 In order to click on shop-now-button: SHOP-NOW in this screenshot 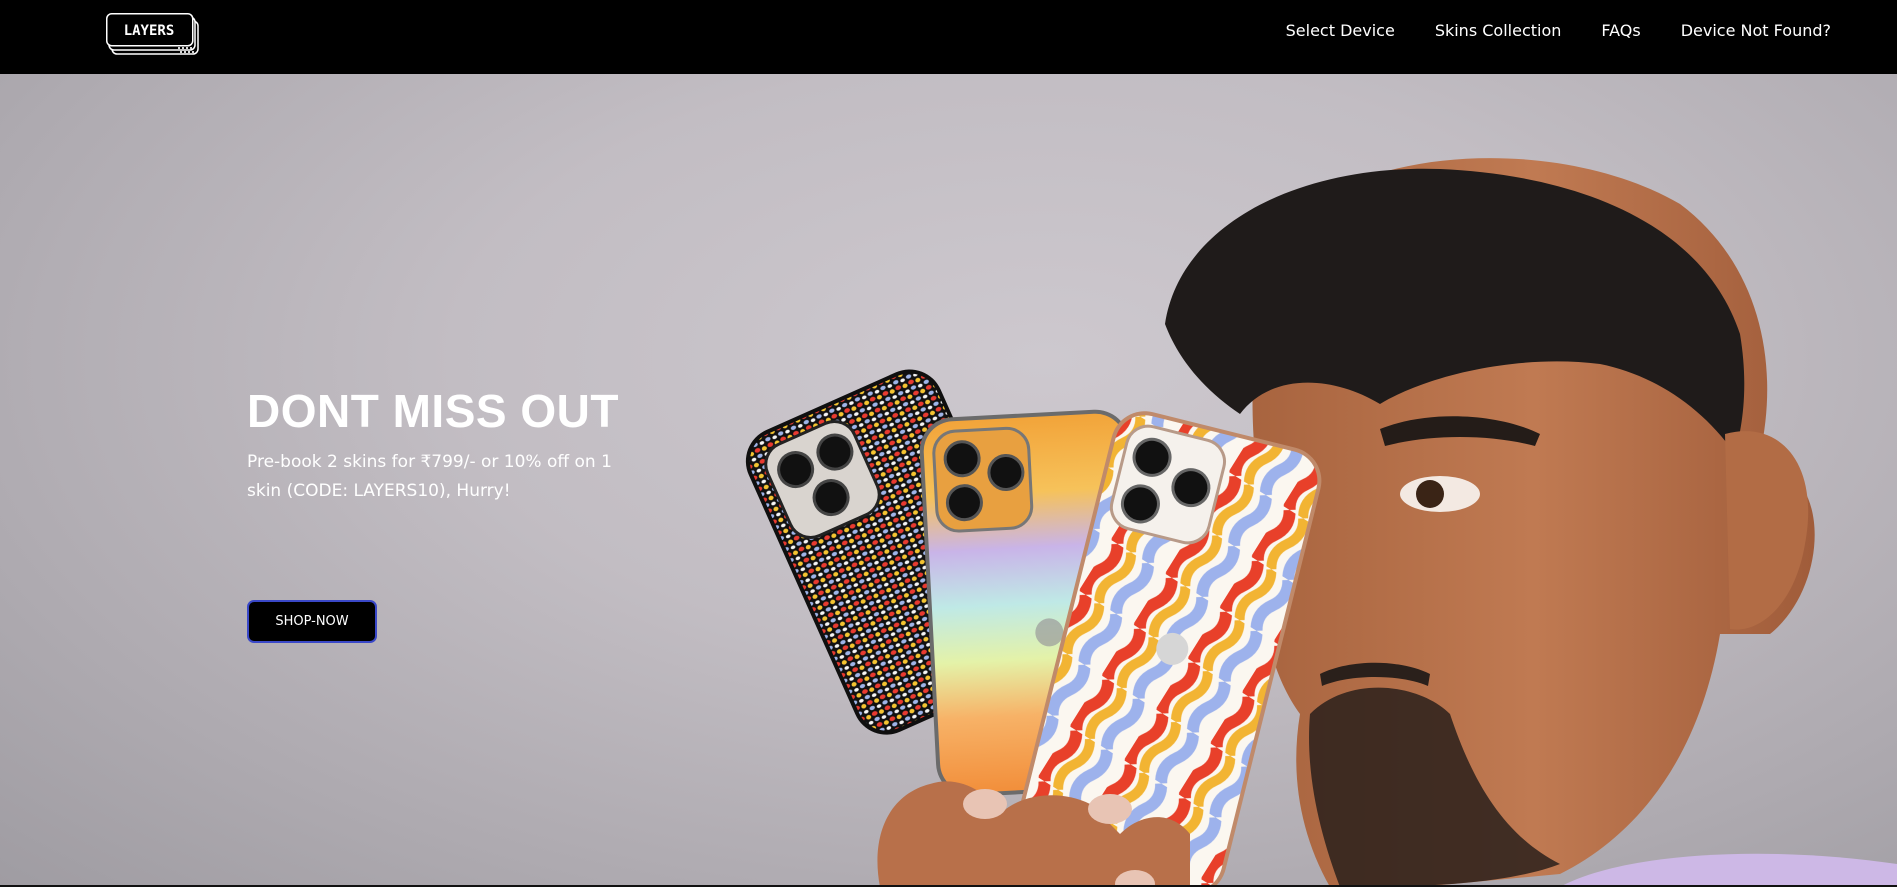, I will do `click(312, 621)`.